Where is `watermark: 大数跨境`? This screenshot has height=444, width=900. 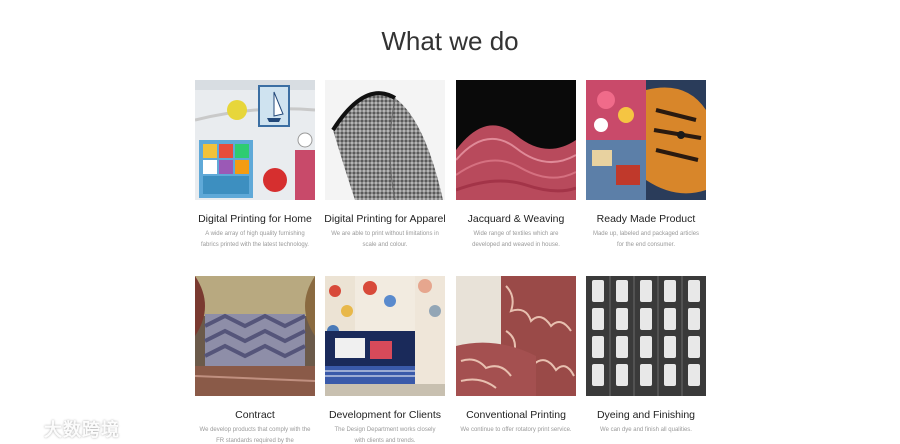 watermark: 大数跨境 is located at coordinates (64, 429).